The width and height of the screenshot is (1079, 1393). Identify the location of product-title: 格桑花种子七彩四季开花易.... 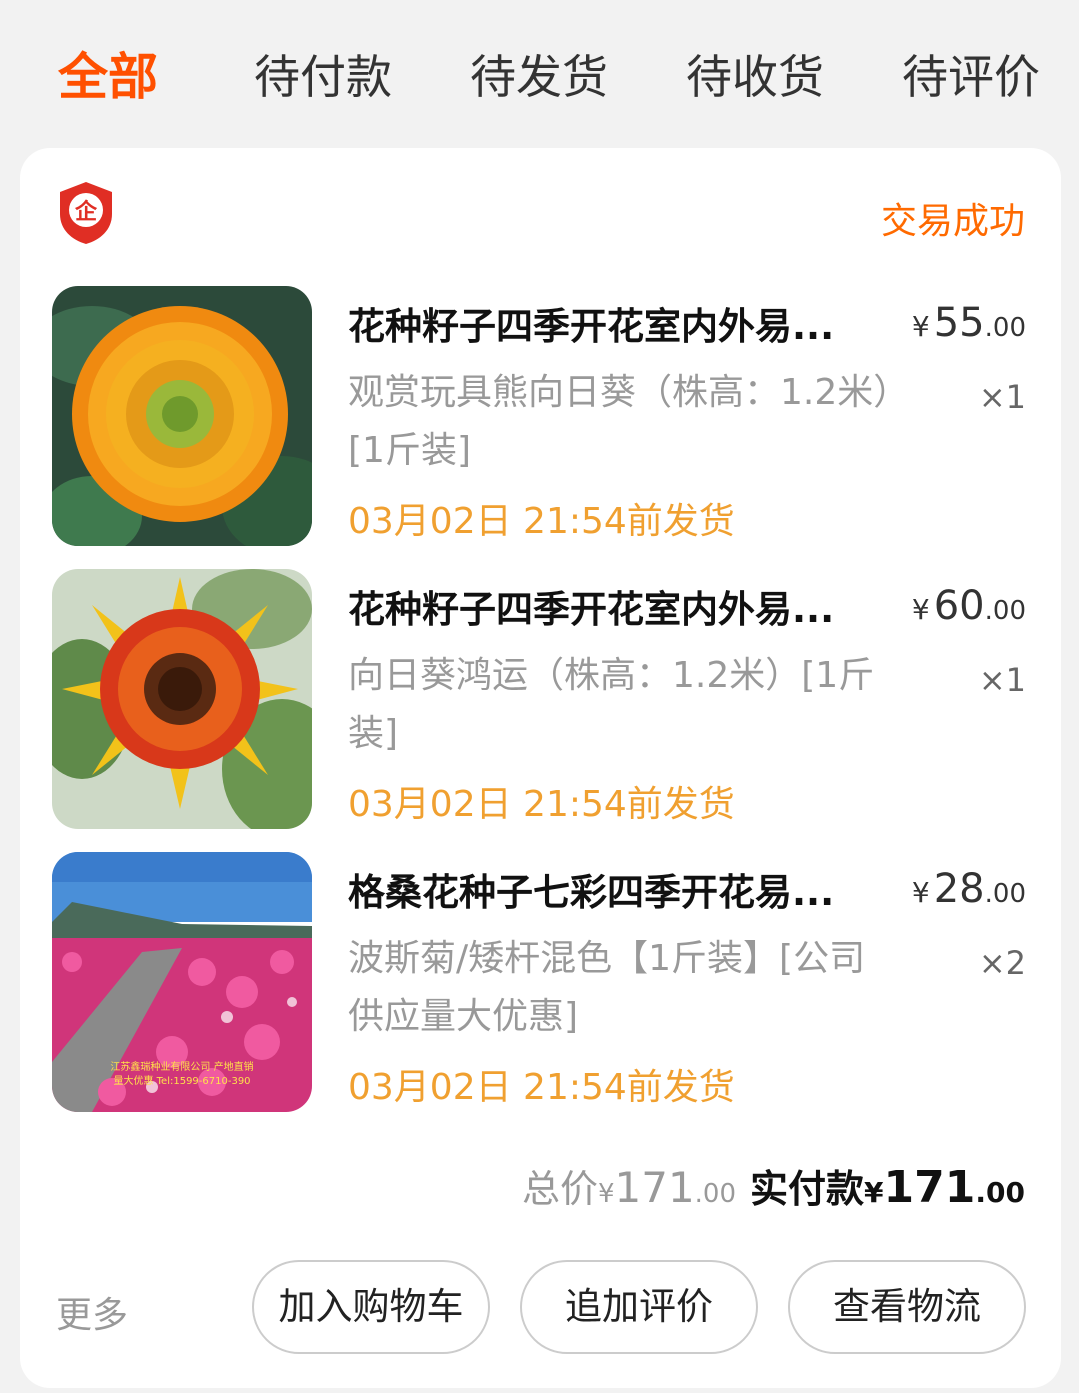
(618, 889).